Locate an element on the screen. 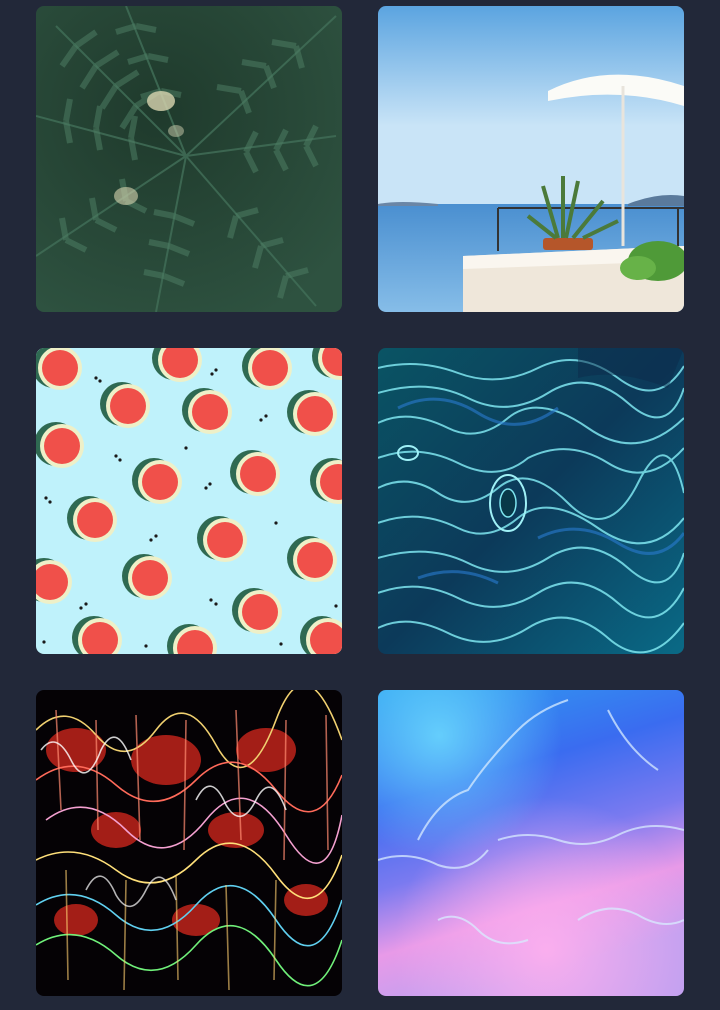 This screenshot has height=1010, width=720. teal-liquid-texture-image is located at coordinates (531, 501).